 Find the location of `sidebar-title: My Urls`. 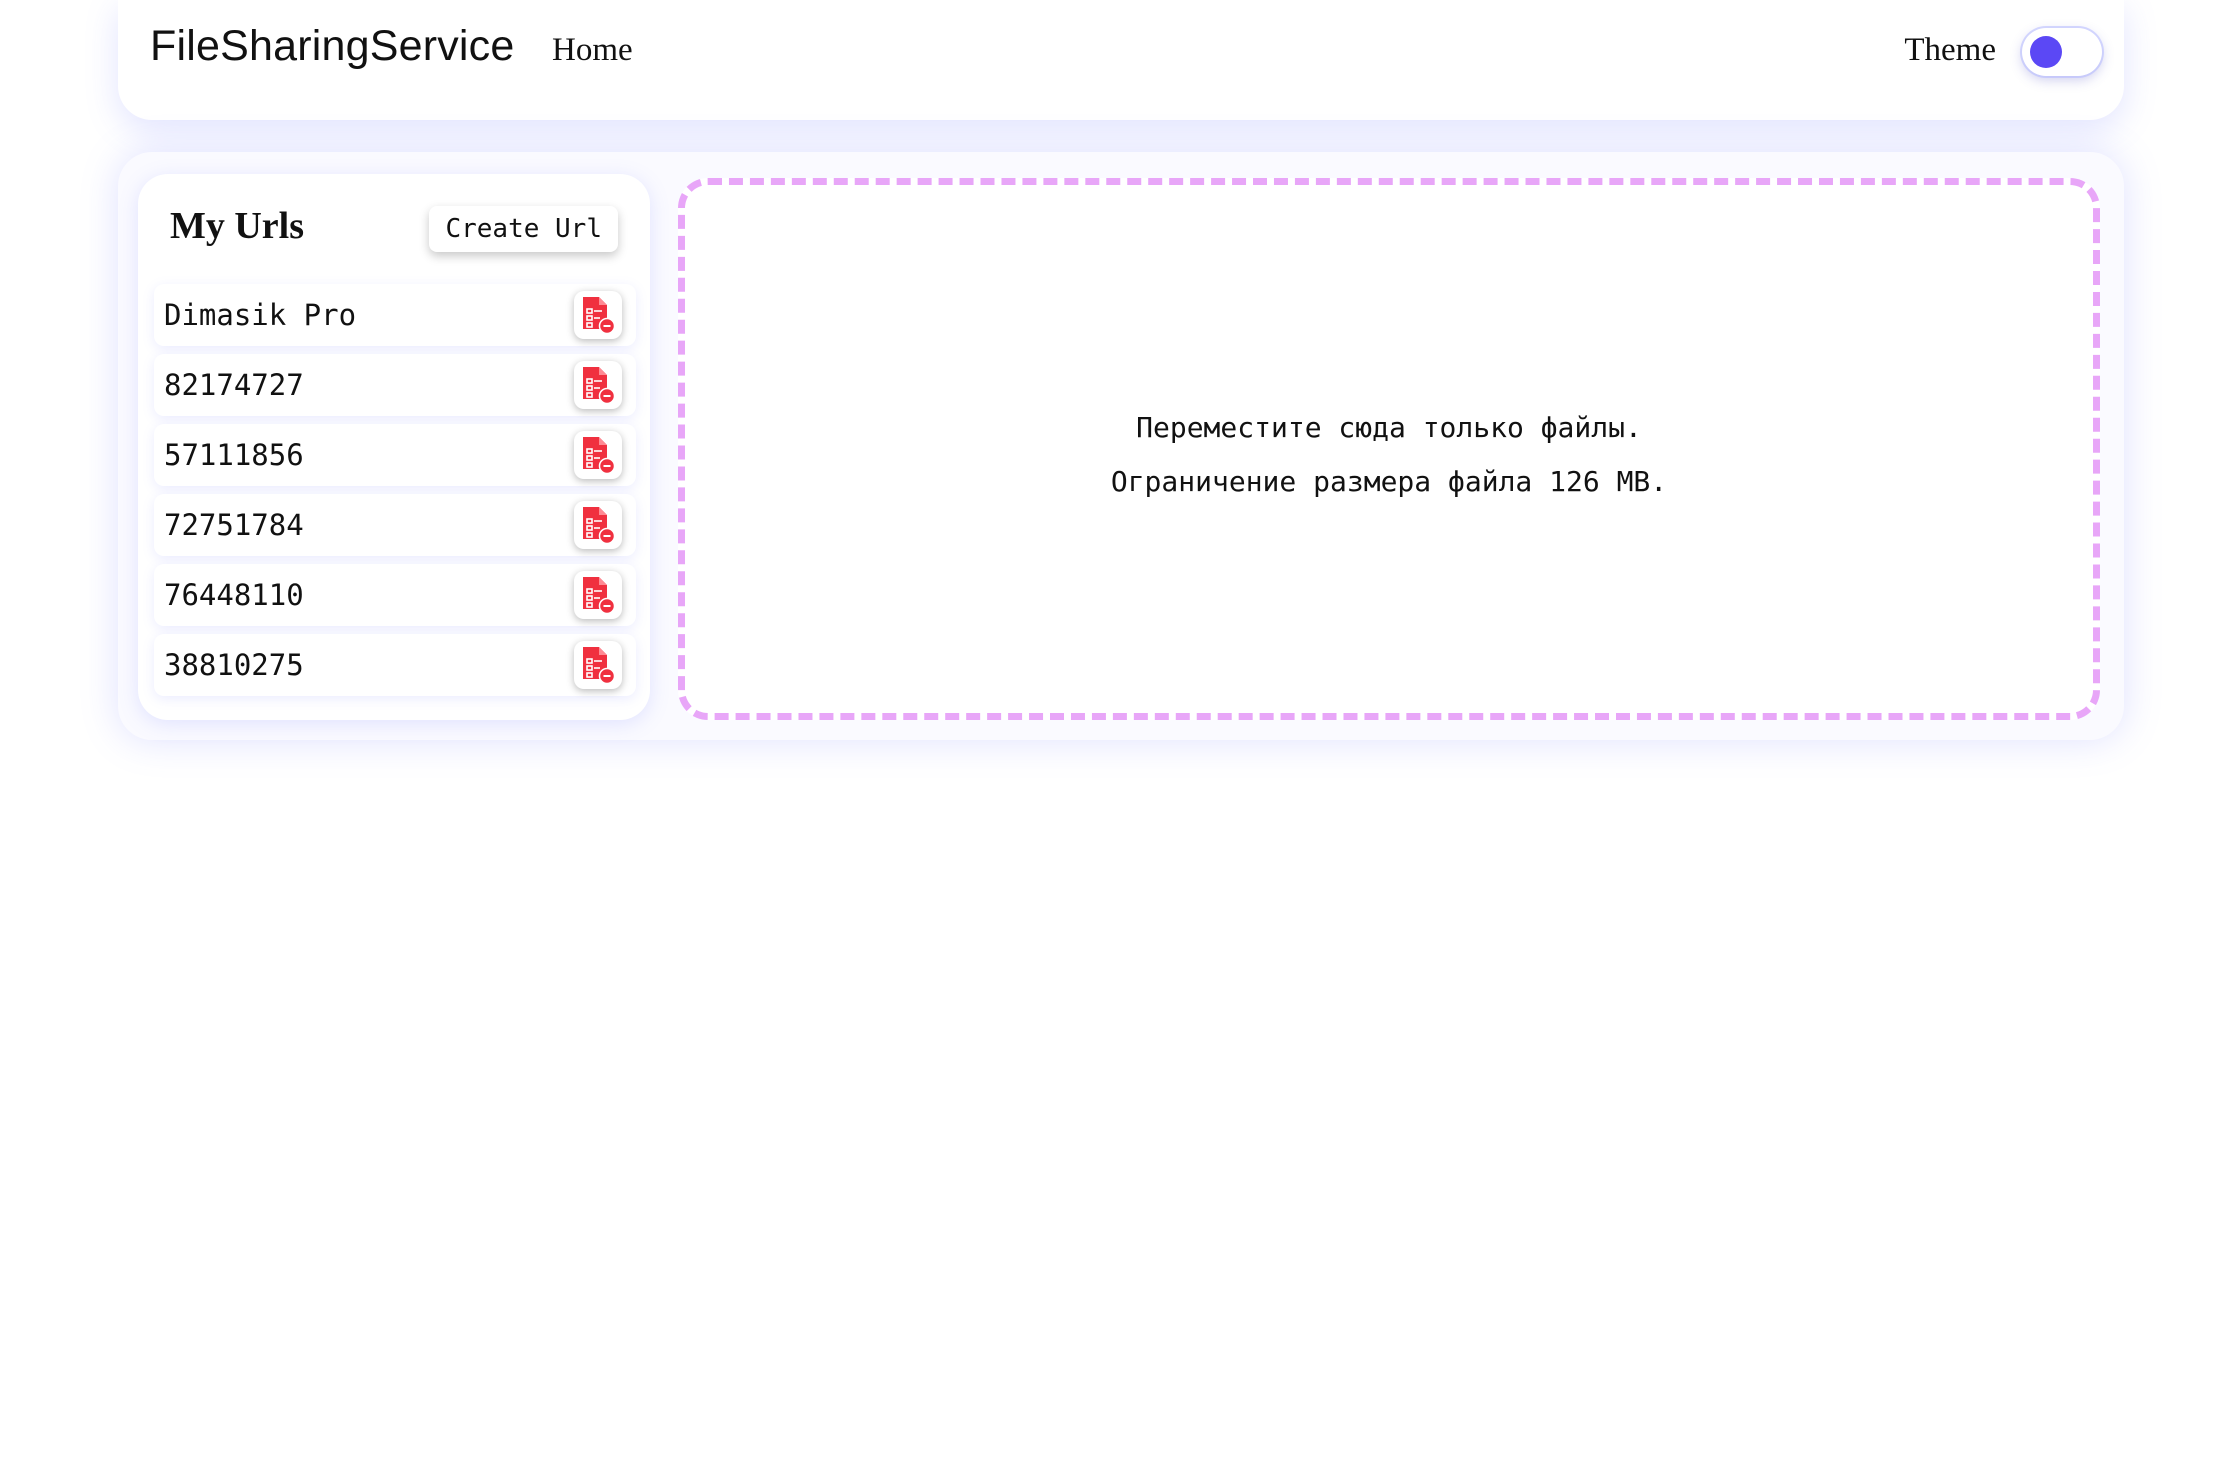

sidebar-title: My Urls is located at coordinates (237, 226).